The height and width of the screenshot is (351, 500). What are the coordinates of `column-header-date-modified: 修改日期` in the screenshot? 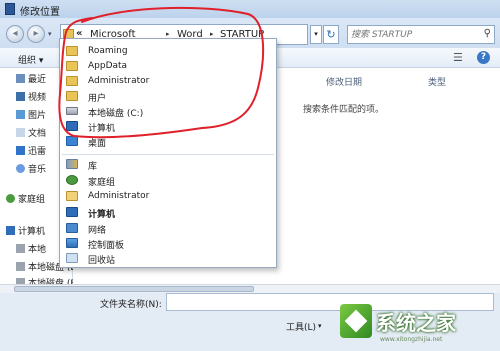 It's located at (344, 81).